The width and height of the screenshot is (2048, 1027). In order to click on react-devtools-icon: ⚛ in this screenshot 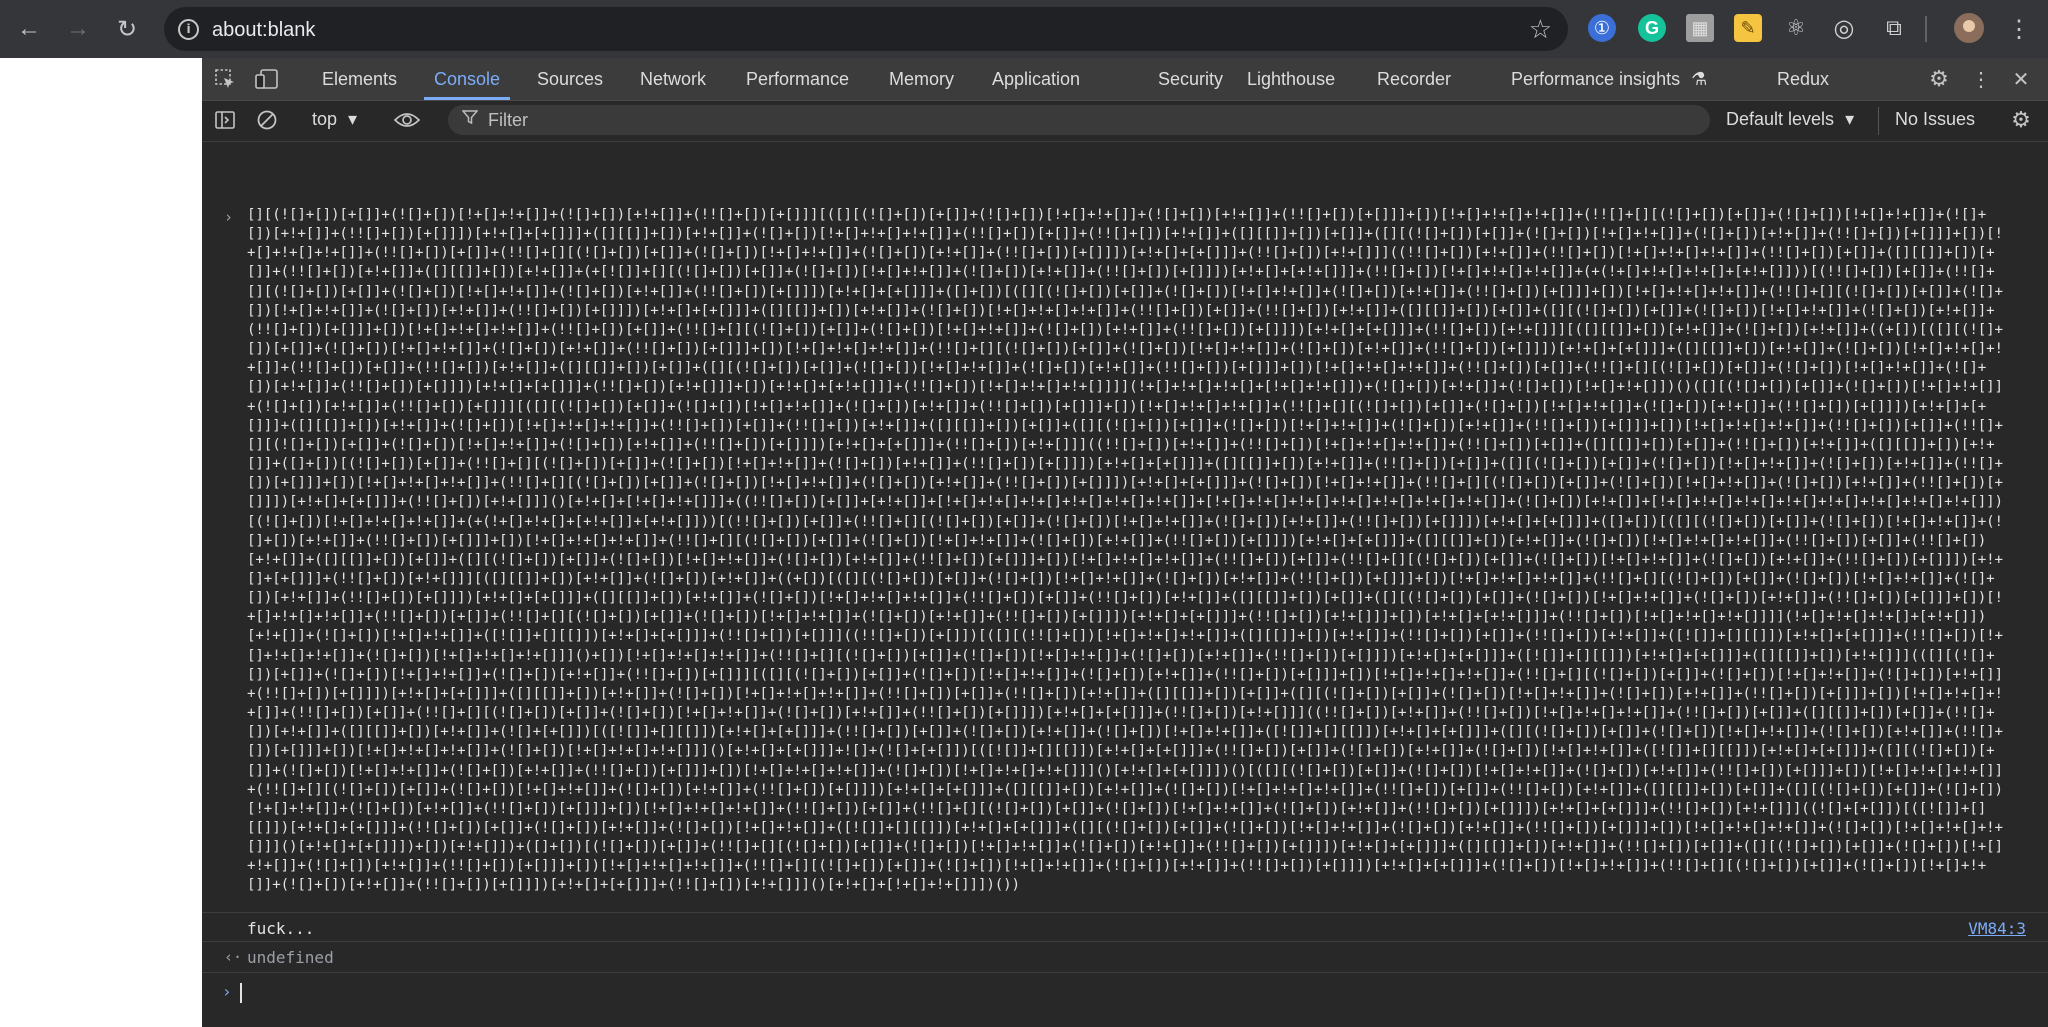, I will do `click(1796, 28)`.